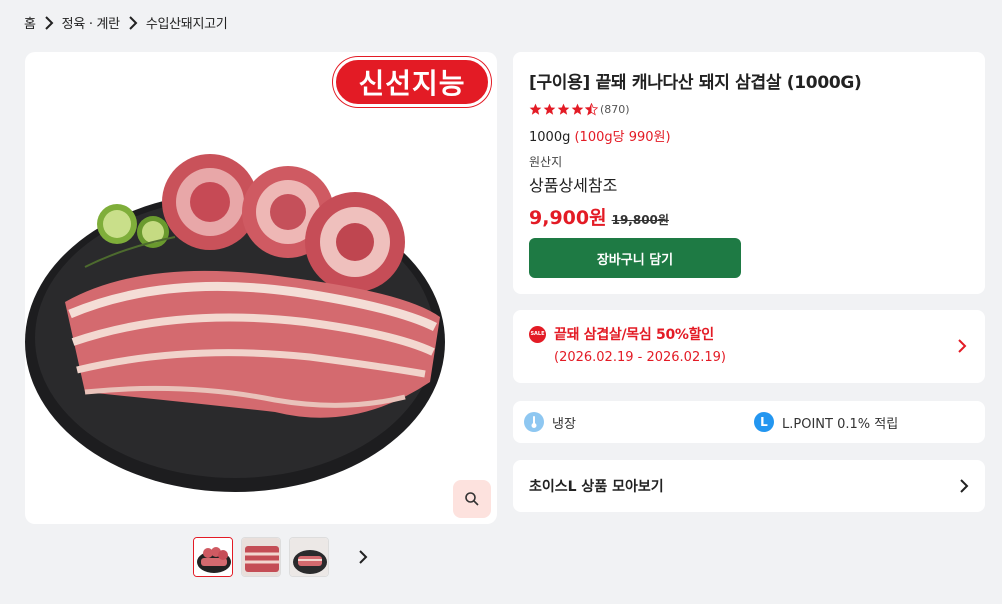 This screenshot has height=604, width=1002. Describe the element at coordinates (764, 422) in the screenshot. I see `lpoint-icon: L` at that location.